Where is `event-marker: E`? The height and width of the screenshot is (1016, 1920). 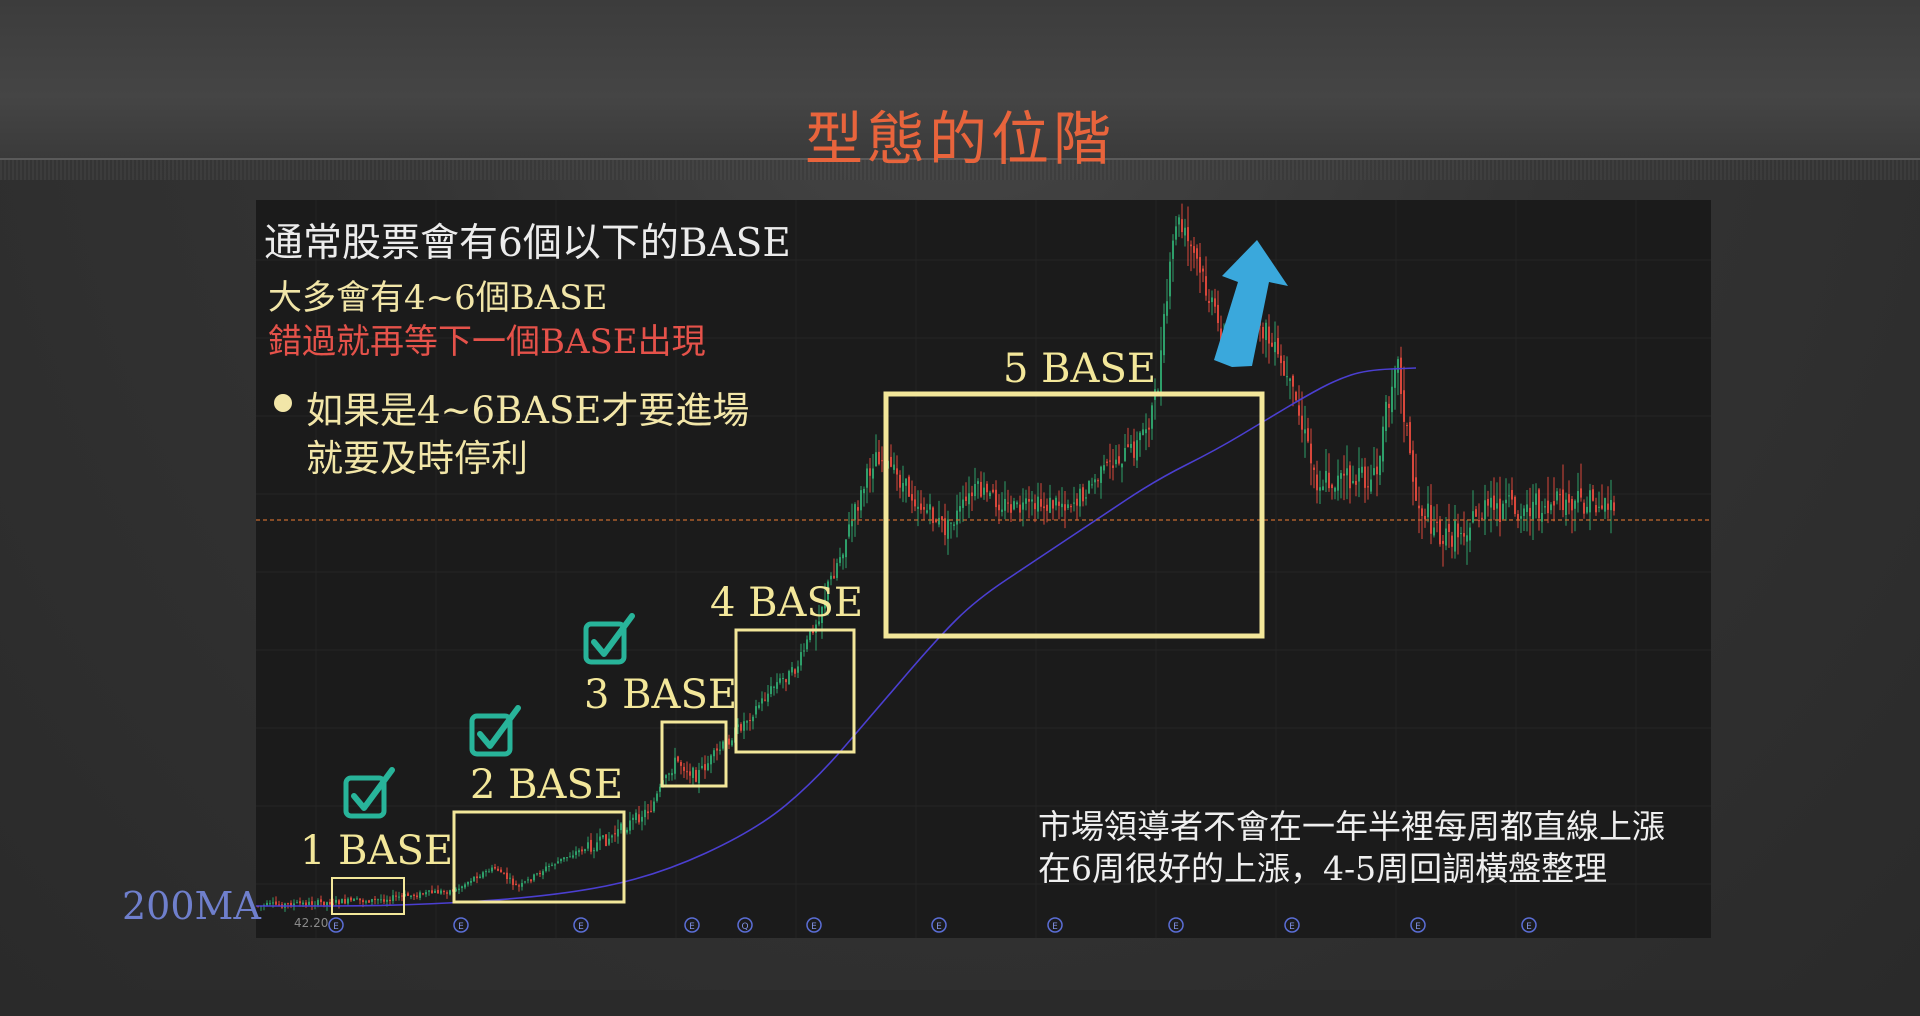 event-marker: E is located at coordinates (939, 925).